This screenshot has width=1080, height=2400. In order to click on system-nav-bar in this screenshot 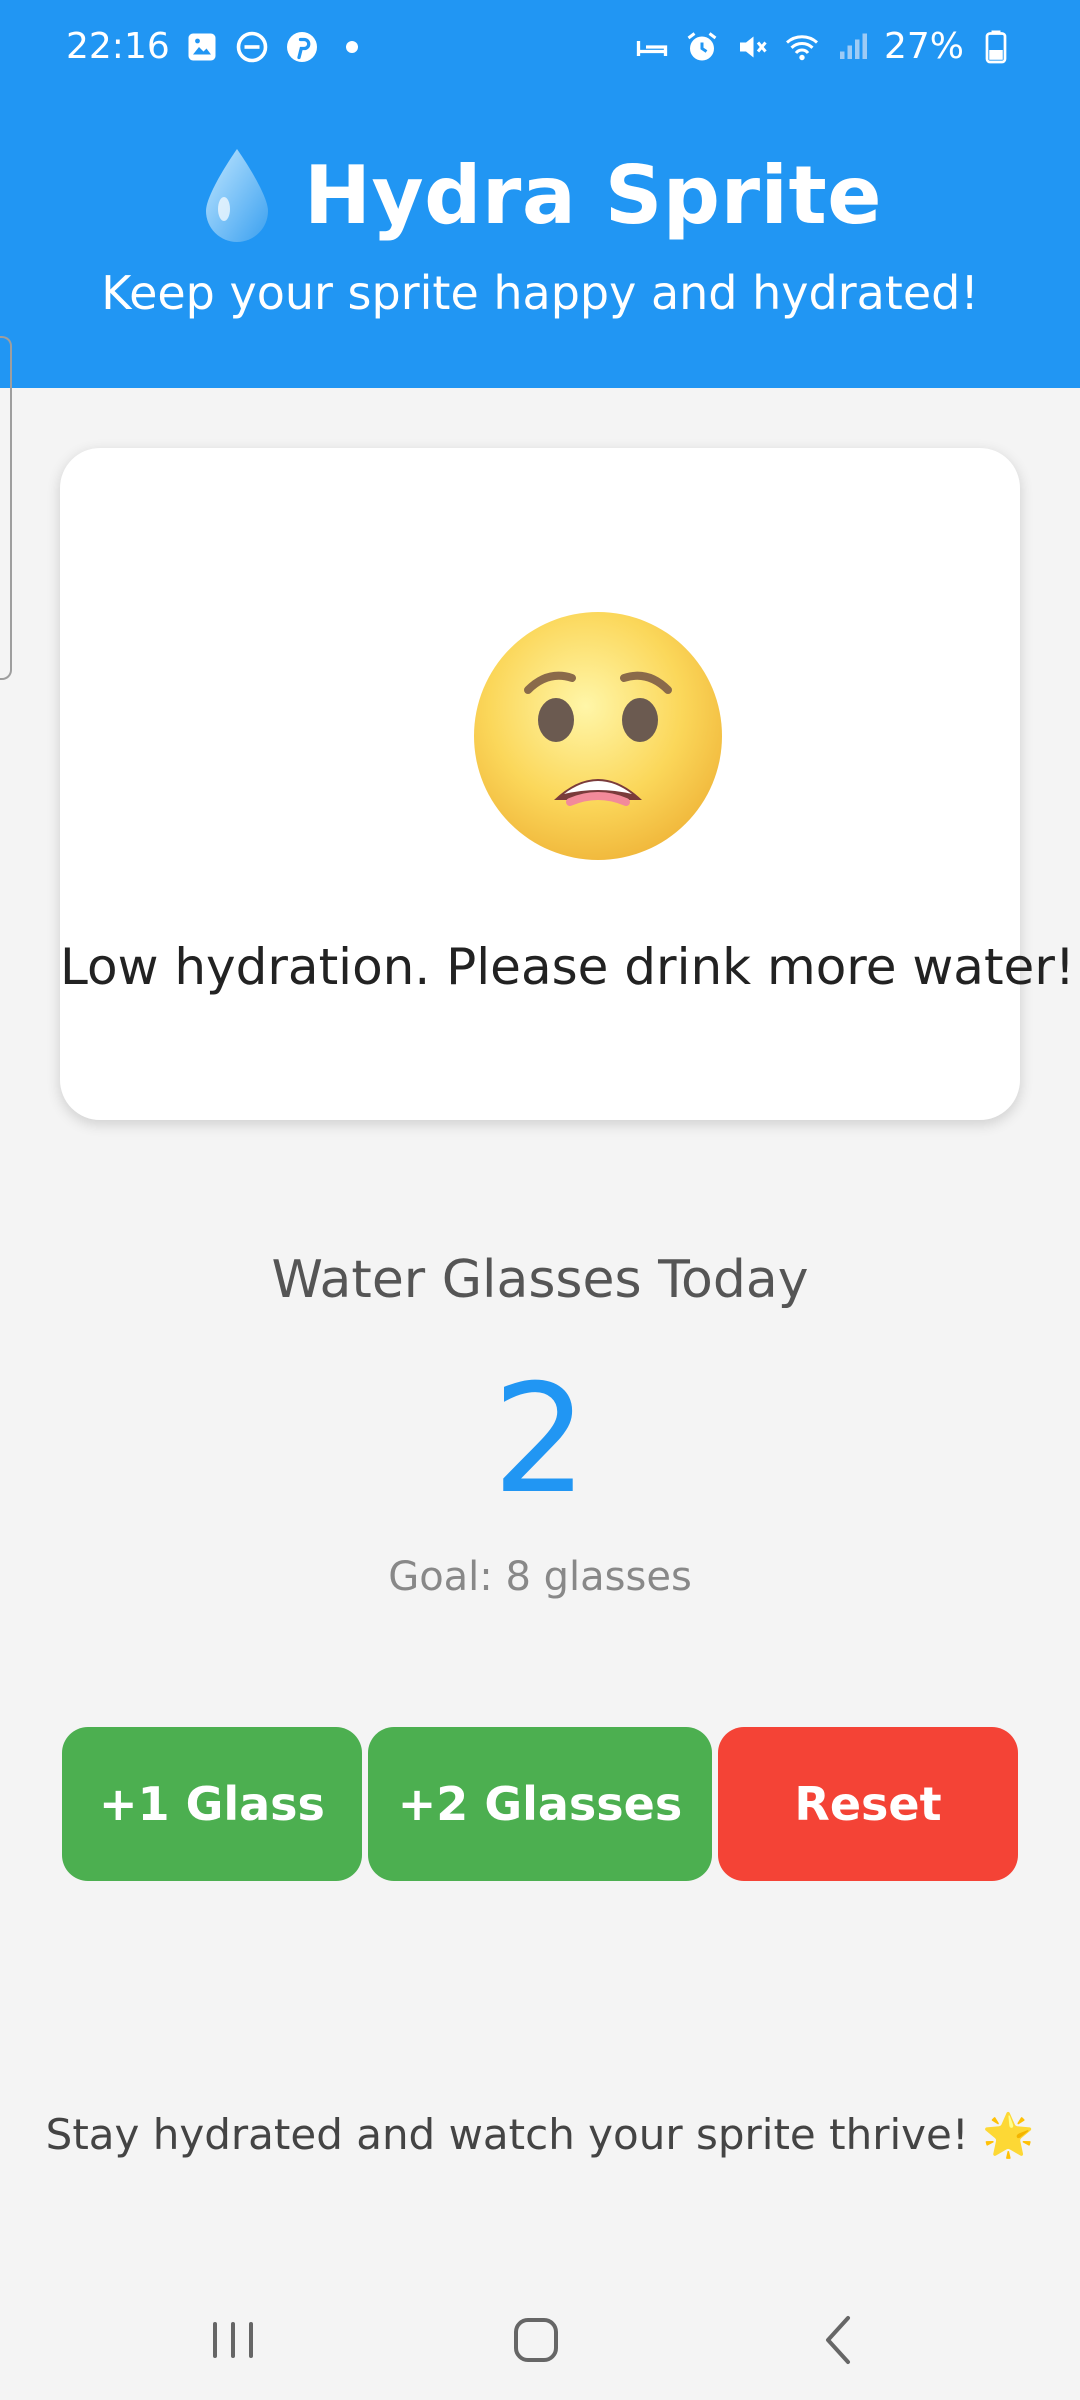, I will do `click(540, 2330)`.